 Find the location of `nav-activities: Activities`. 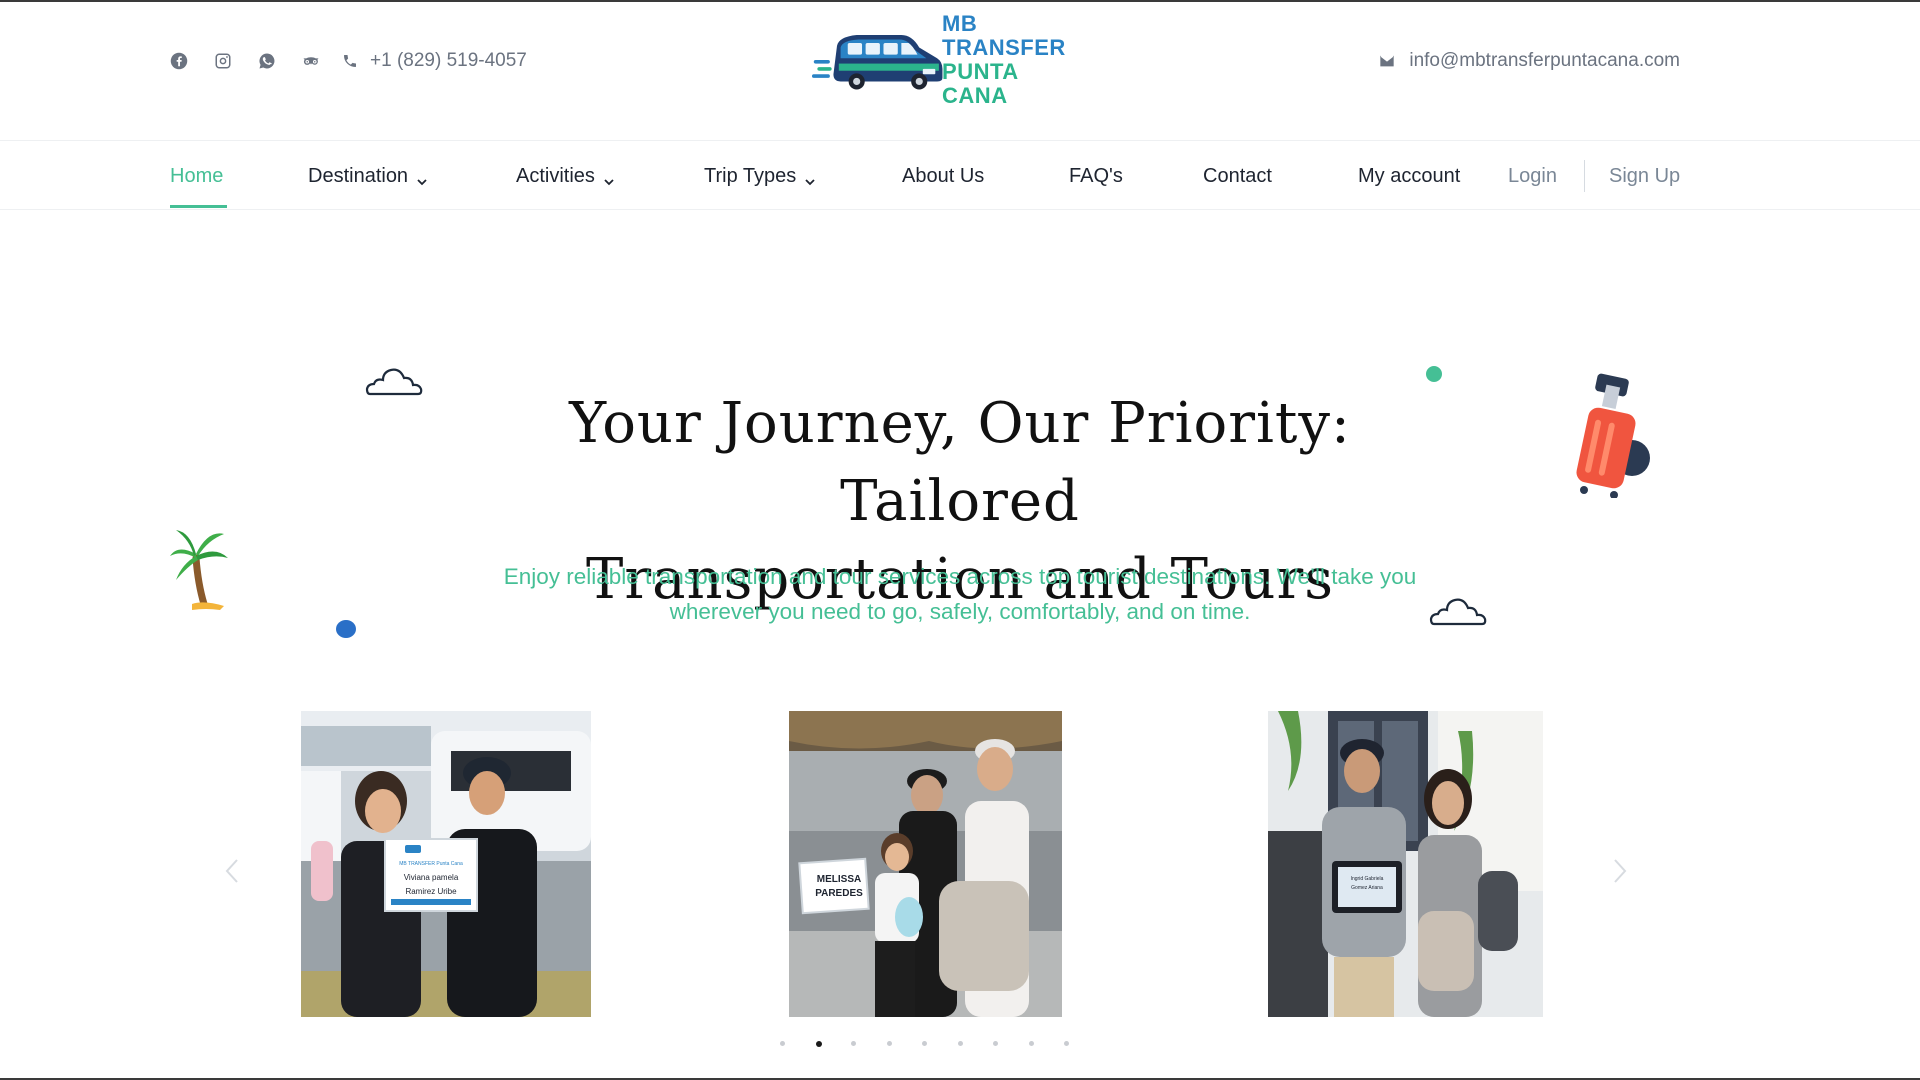

nav-activities: Activities is located at coordinates (565, 176).